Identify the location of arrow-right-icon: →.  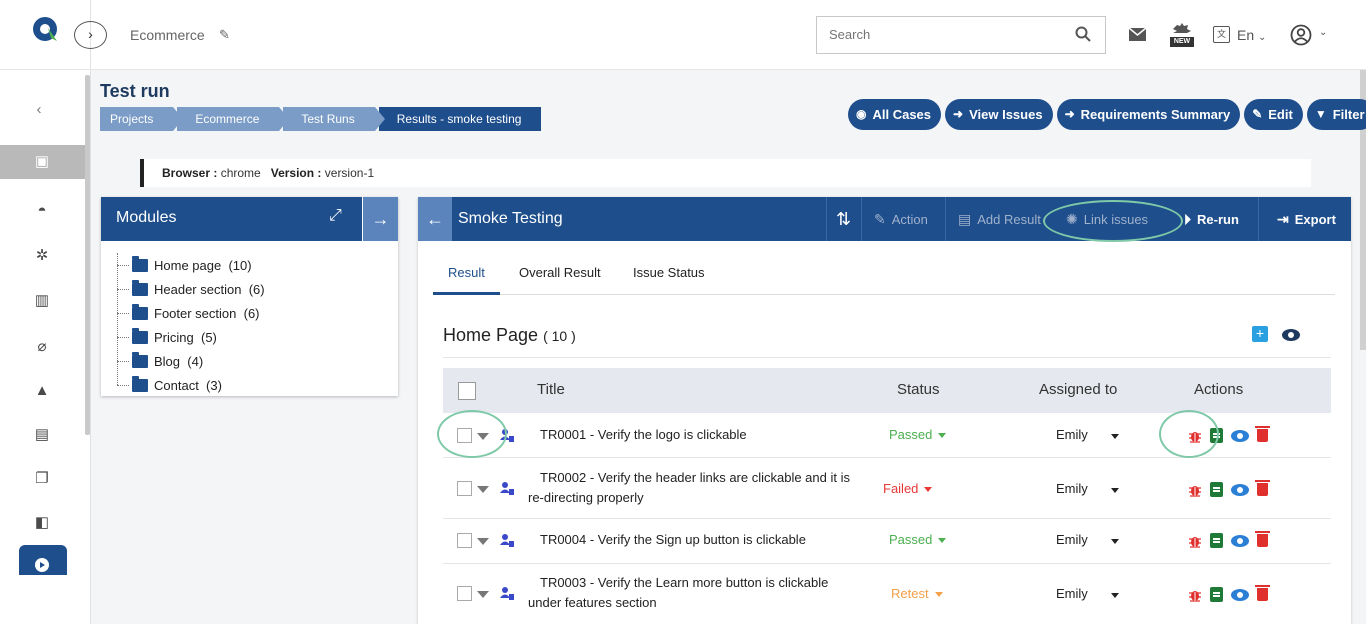
(380, 219).